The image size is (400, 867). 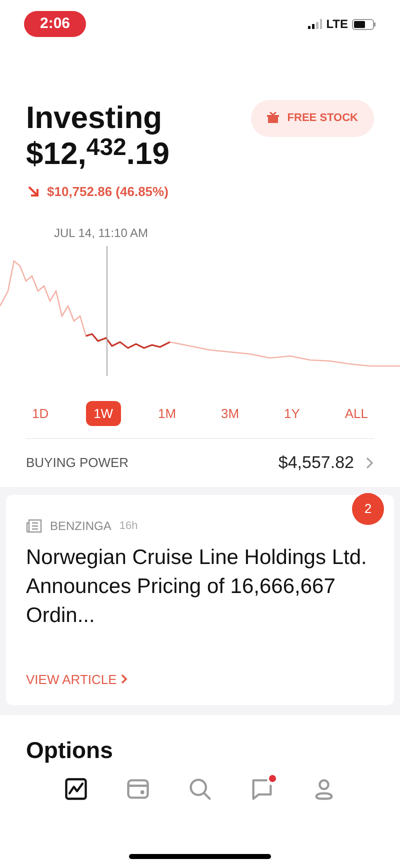 I want to click on network-label: LTE, so click(x=337, y=24).